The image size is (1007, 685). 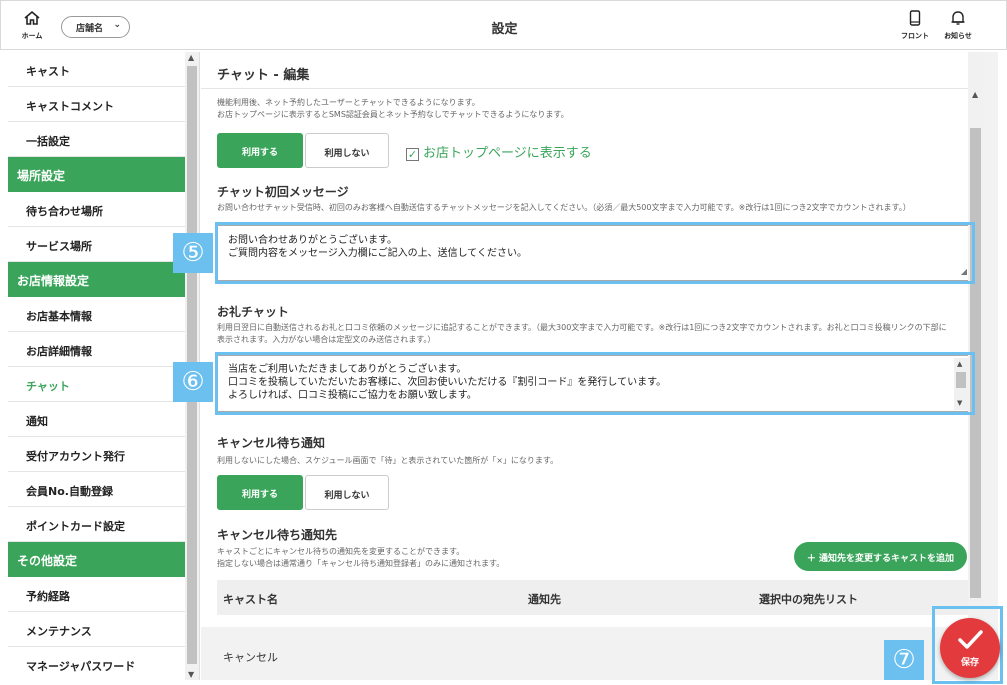 I want to click on sidebar-item-meeting-place: 待ち合わせ場所, so click(x=97, y=209).